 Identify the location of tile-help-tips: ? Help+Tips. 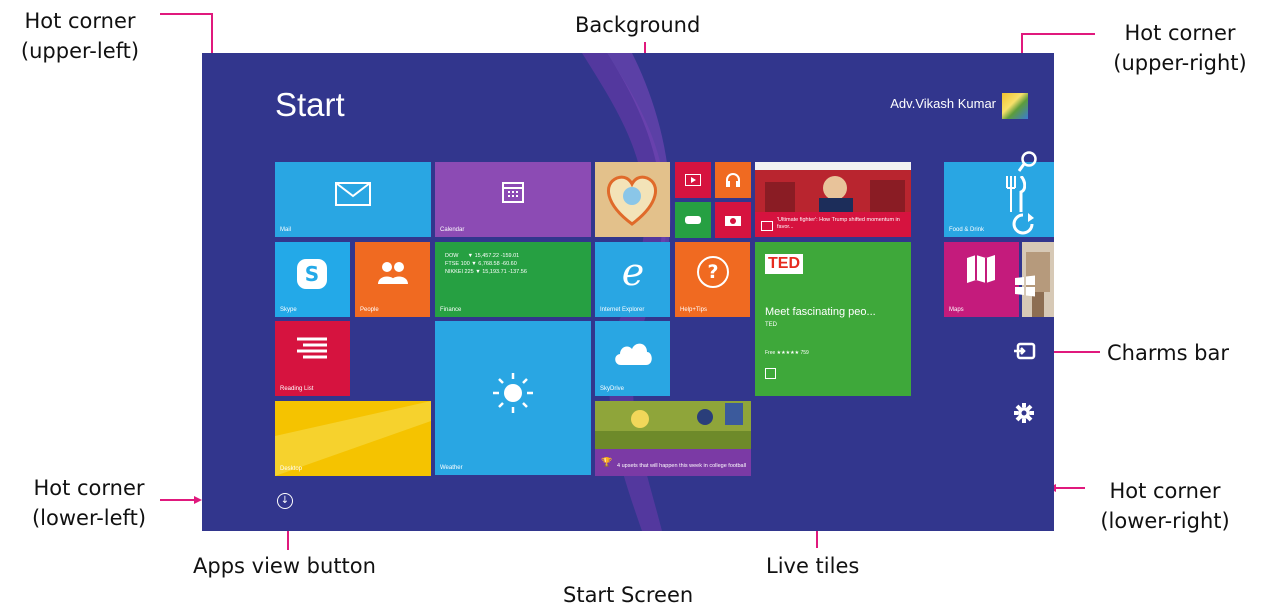
(712, 279).